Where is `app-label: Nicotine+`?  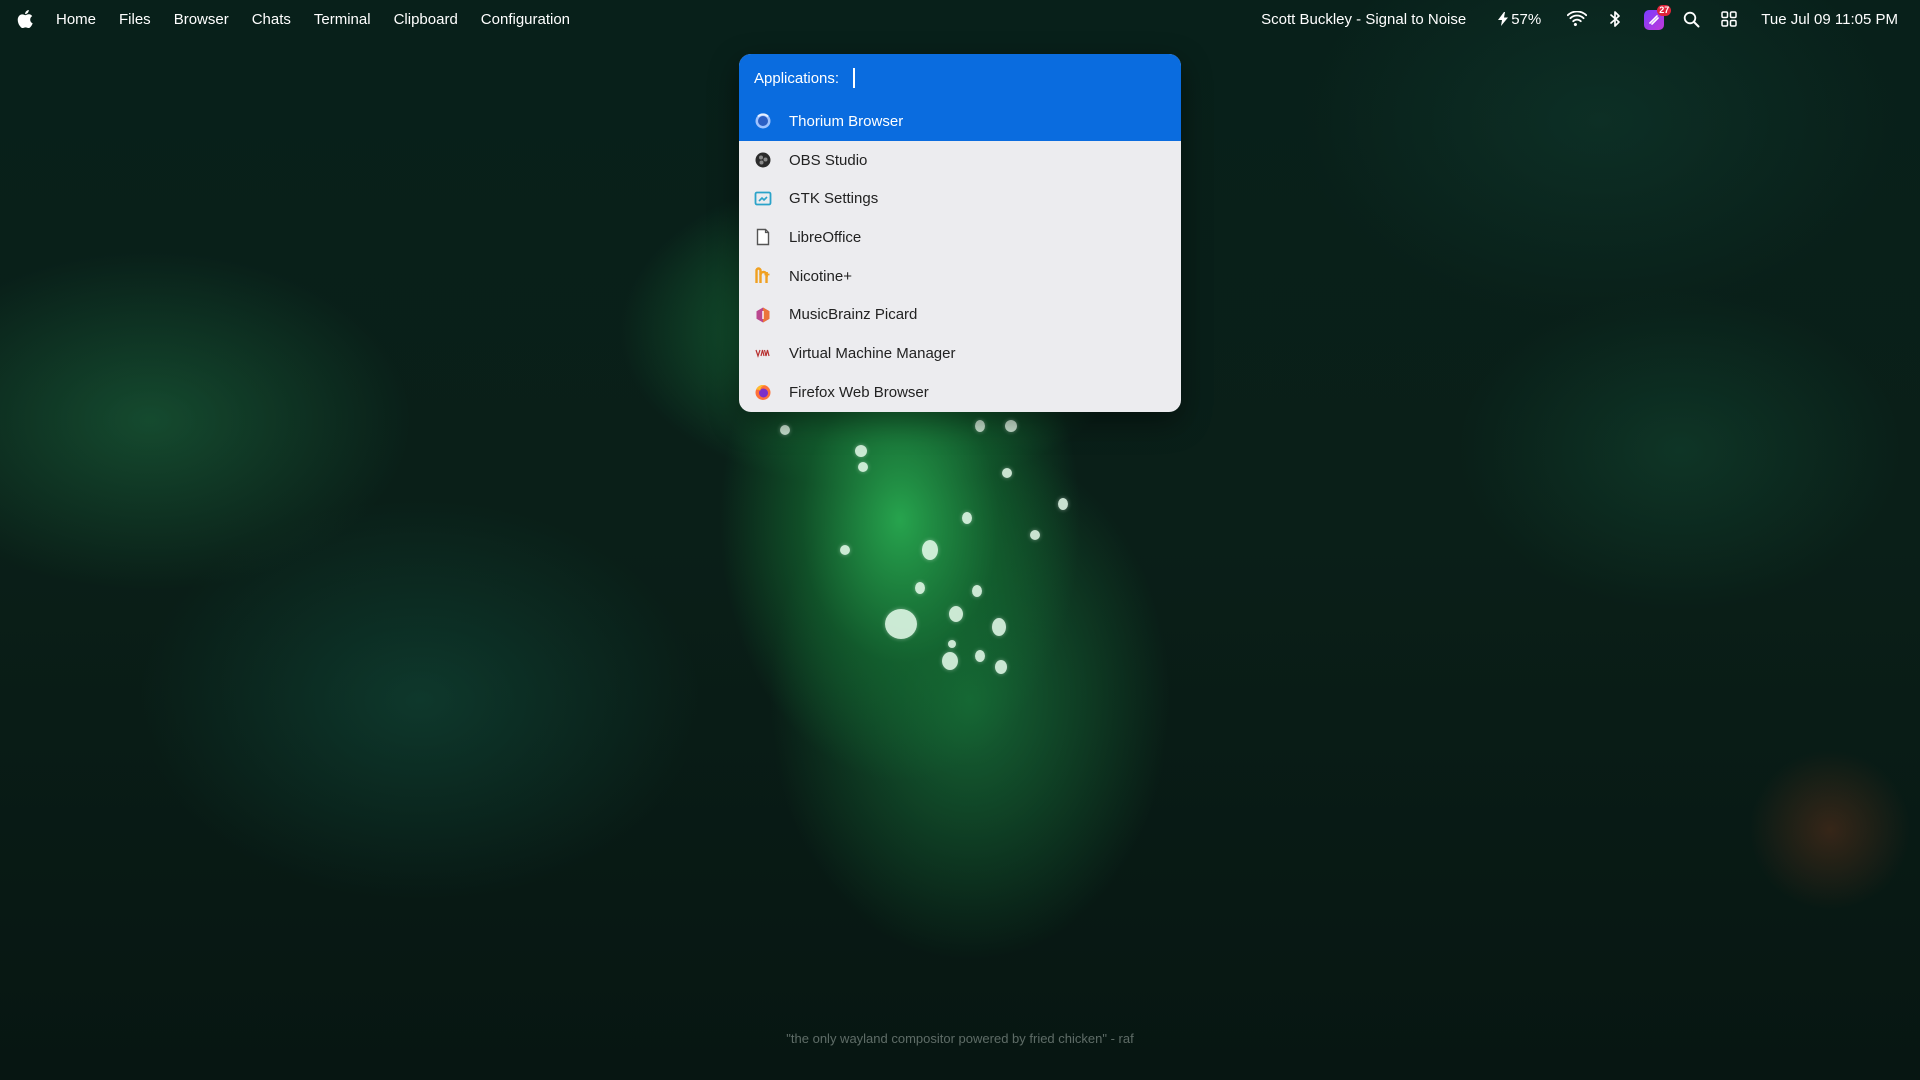
app-label: Nicotine+ is located at coordinates (820, 276).